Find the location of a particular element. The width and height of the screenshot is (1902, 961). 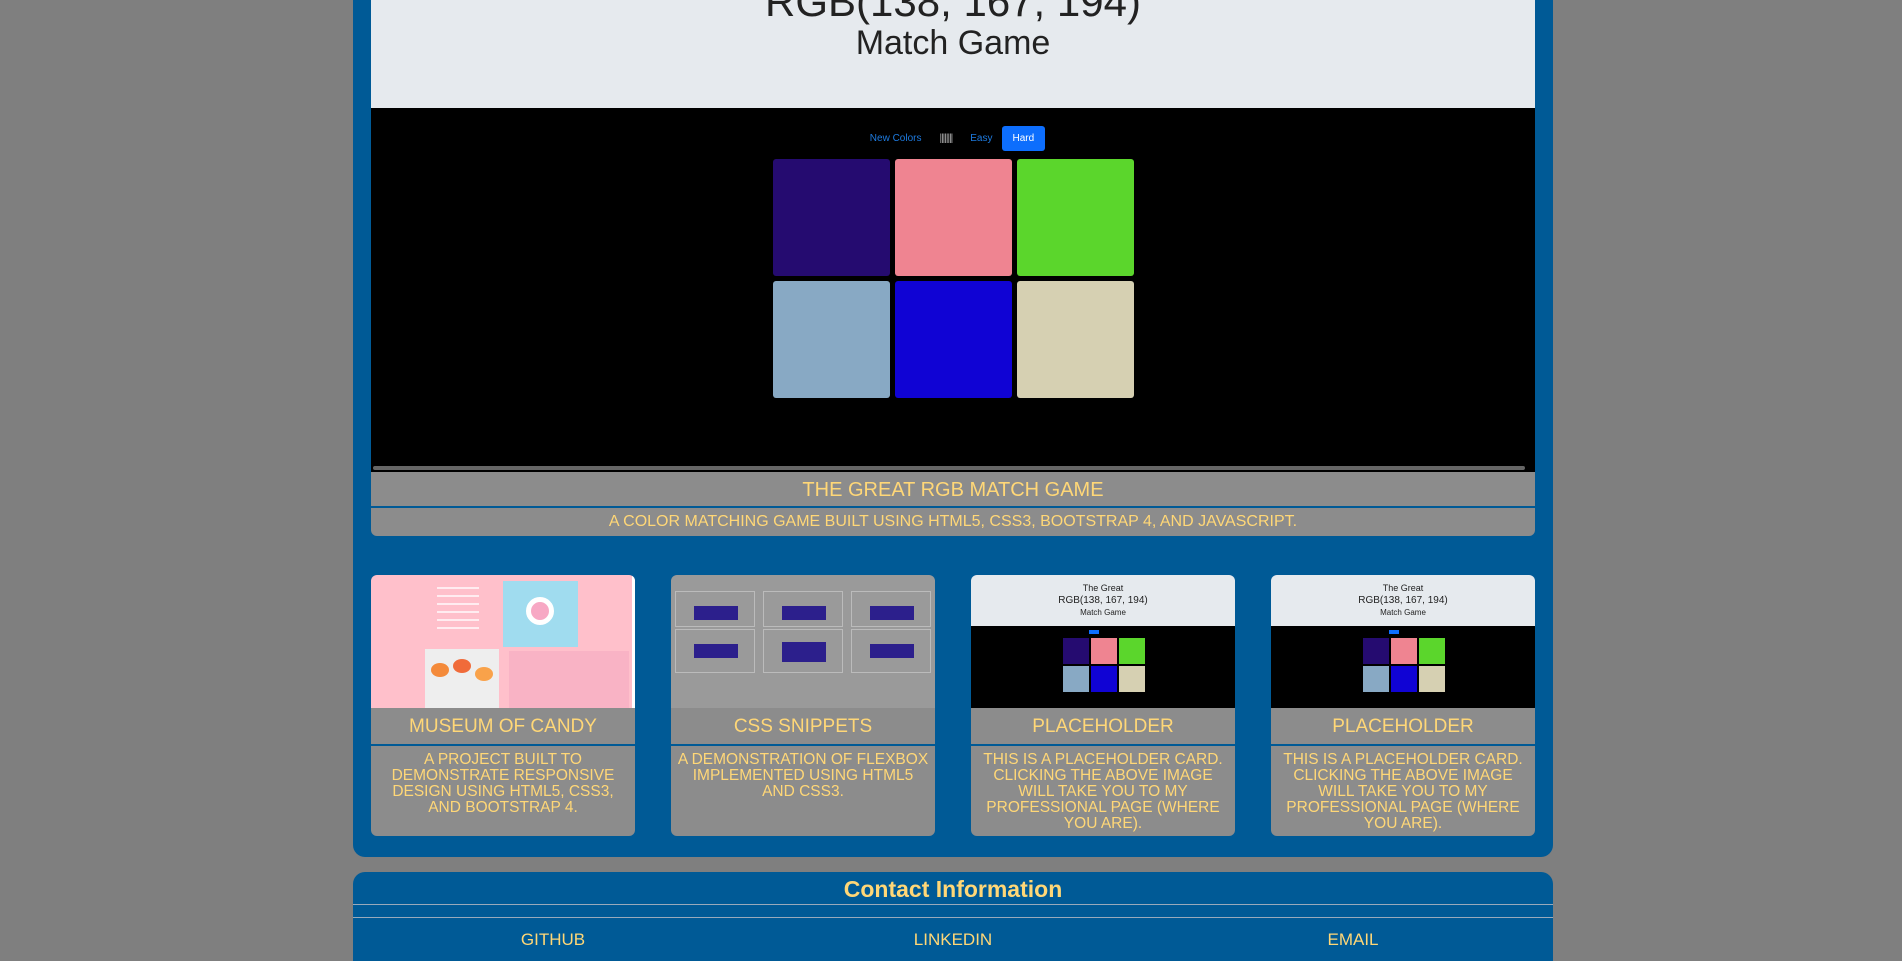

css-thumbnail is located at coordinates (803, 641).